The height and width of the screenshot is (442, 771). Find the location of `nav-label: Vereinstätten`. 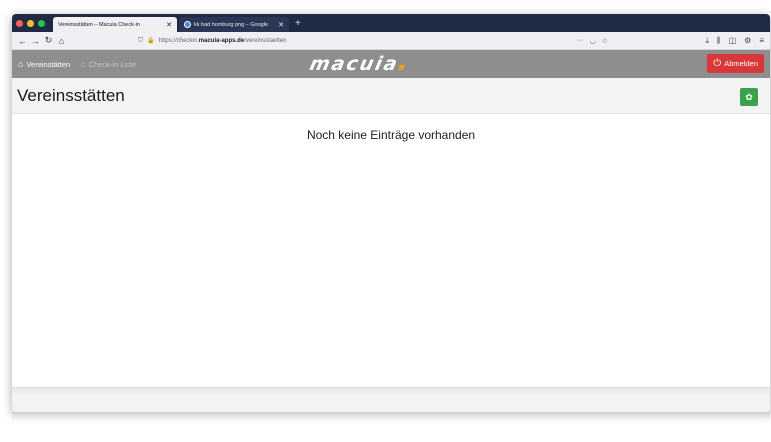

nav-label: Vereinstätten is located at coordinates (48, 64).